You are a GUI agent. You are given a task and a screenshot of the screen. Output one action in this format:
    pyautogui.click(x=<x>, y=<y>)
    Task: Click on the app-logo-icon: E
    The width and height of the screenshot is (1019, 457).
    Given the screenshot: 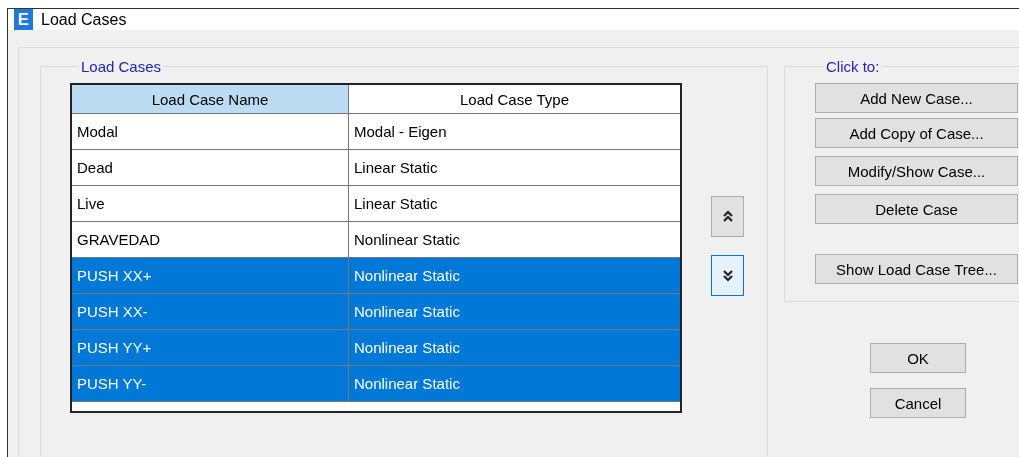 What is the action you would take?
    pyautogui.click(x=23, y=19)
    